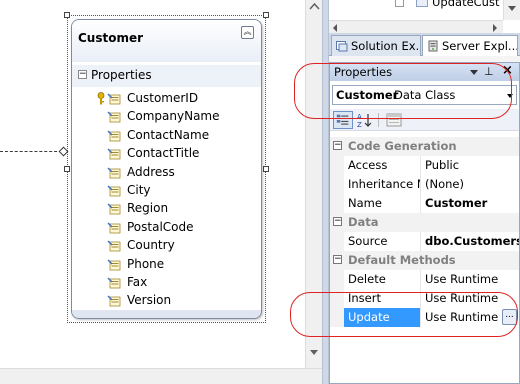 This screenshot has height=384, width=520. Describe the element at coordinates (148, 208) in the screenshot. I see `property-name: Region` at that location.